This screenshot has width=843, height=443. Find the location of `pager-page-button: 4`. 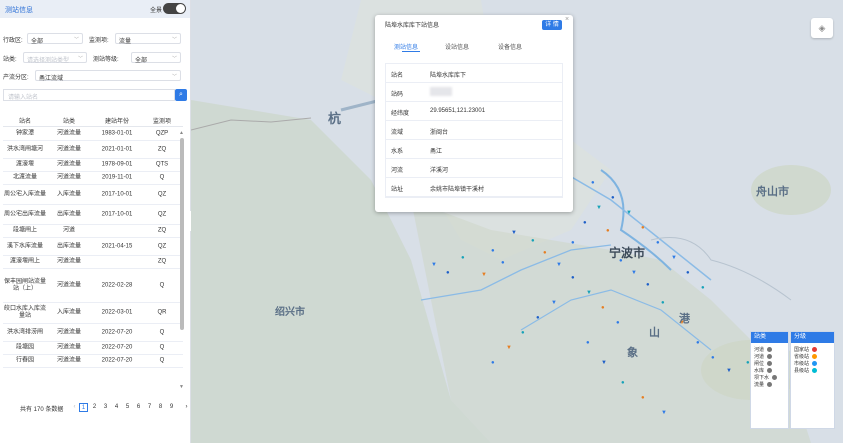

pager-page-button: 4 is located at coordinates (116, 407).